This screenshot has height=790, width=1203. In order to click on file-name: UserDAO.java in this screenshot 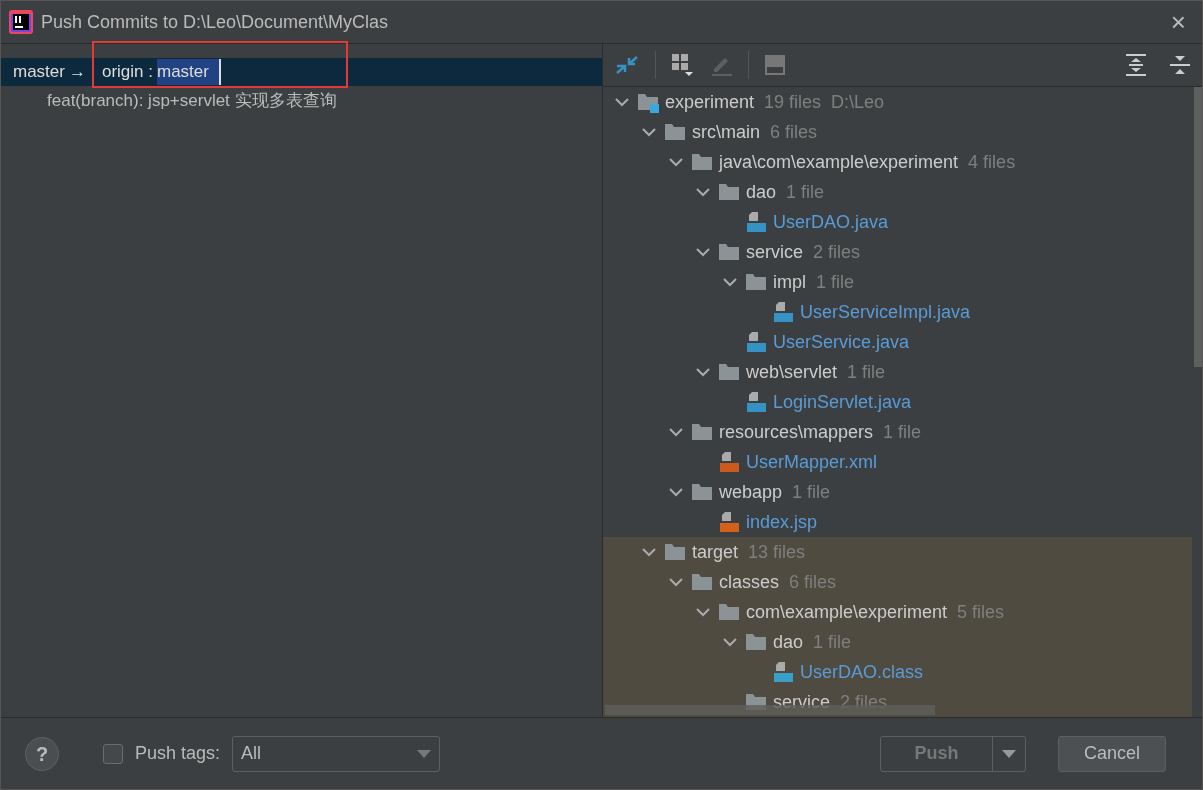, I will do `click(831, 222)`.